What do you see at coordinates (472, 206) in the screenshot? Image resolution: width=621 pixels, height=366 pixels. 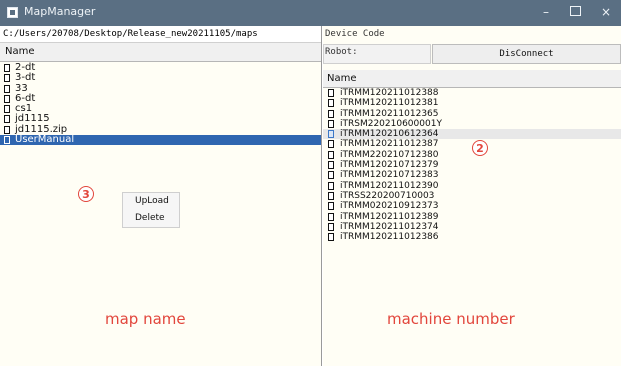 I see `list-item: iTRMM020210912373` at bounding box center [472, 206].